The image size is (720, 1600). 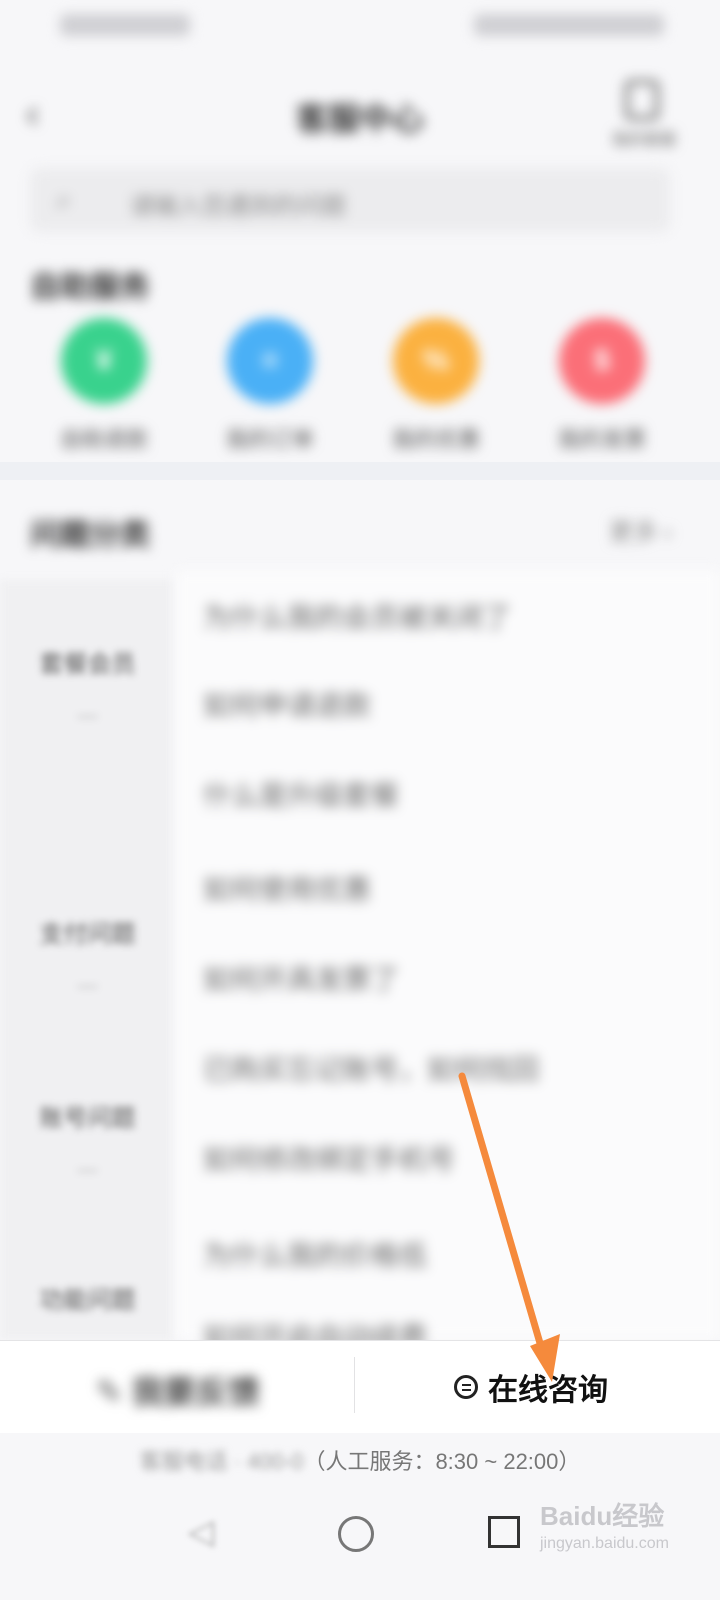 I want to click on action-separator, so click(x=354, y=1385).